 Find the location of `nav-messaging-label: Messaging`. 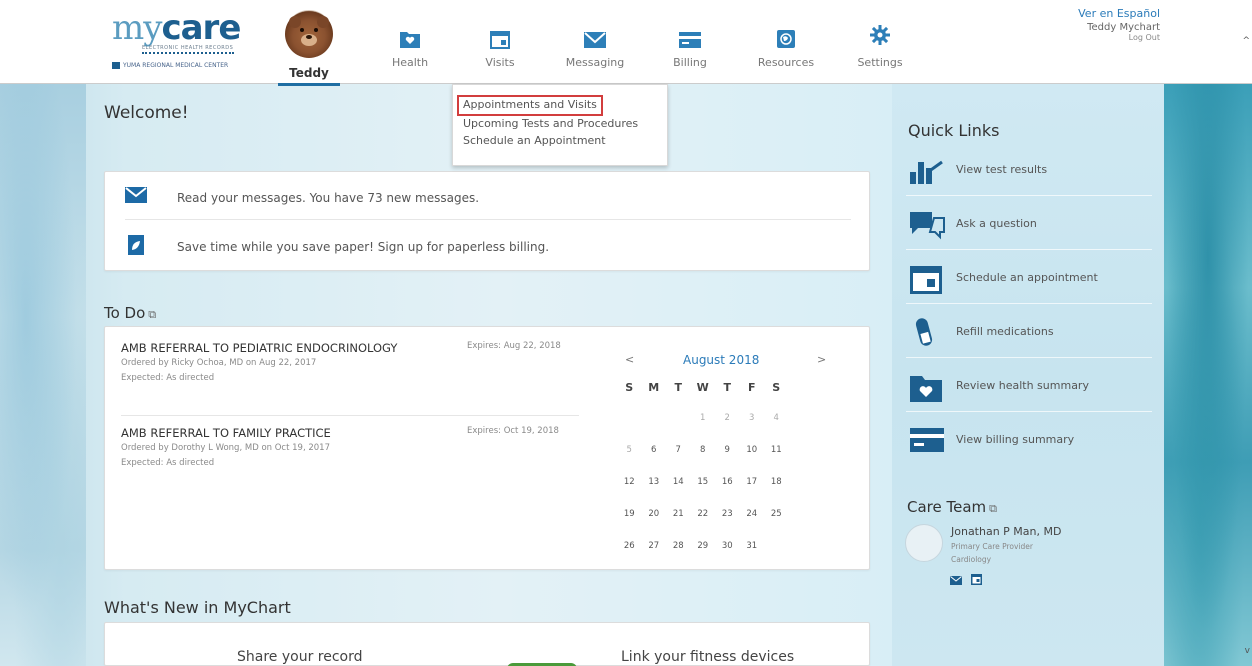

nav-messaging-label: Messaging is located at coordinates (595, 62).